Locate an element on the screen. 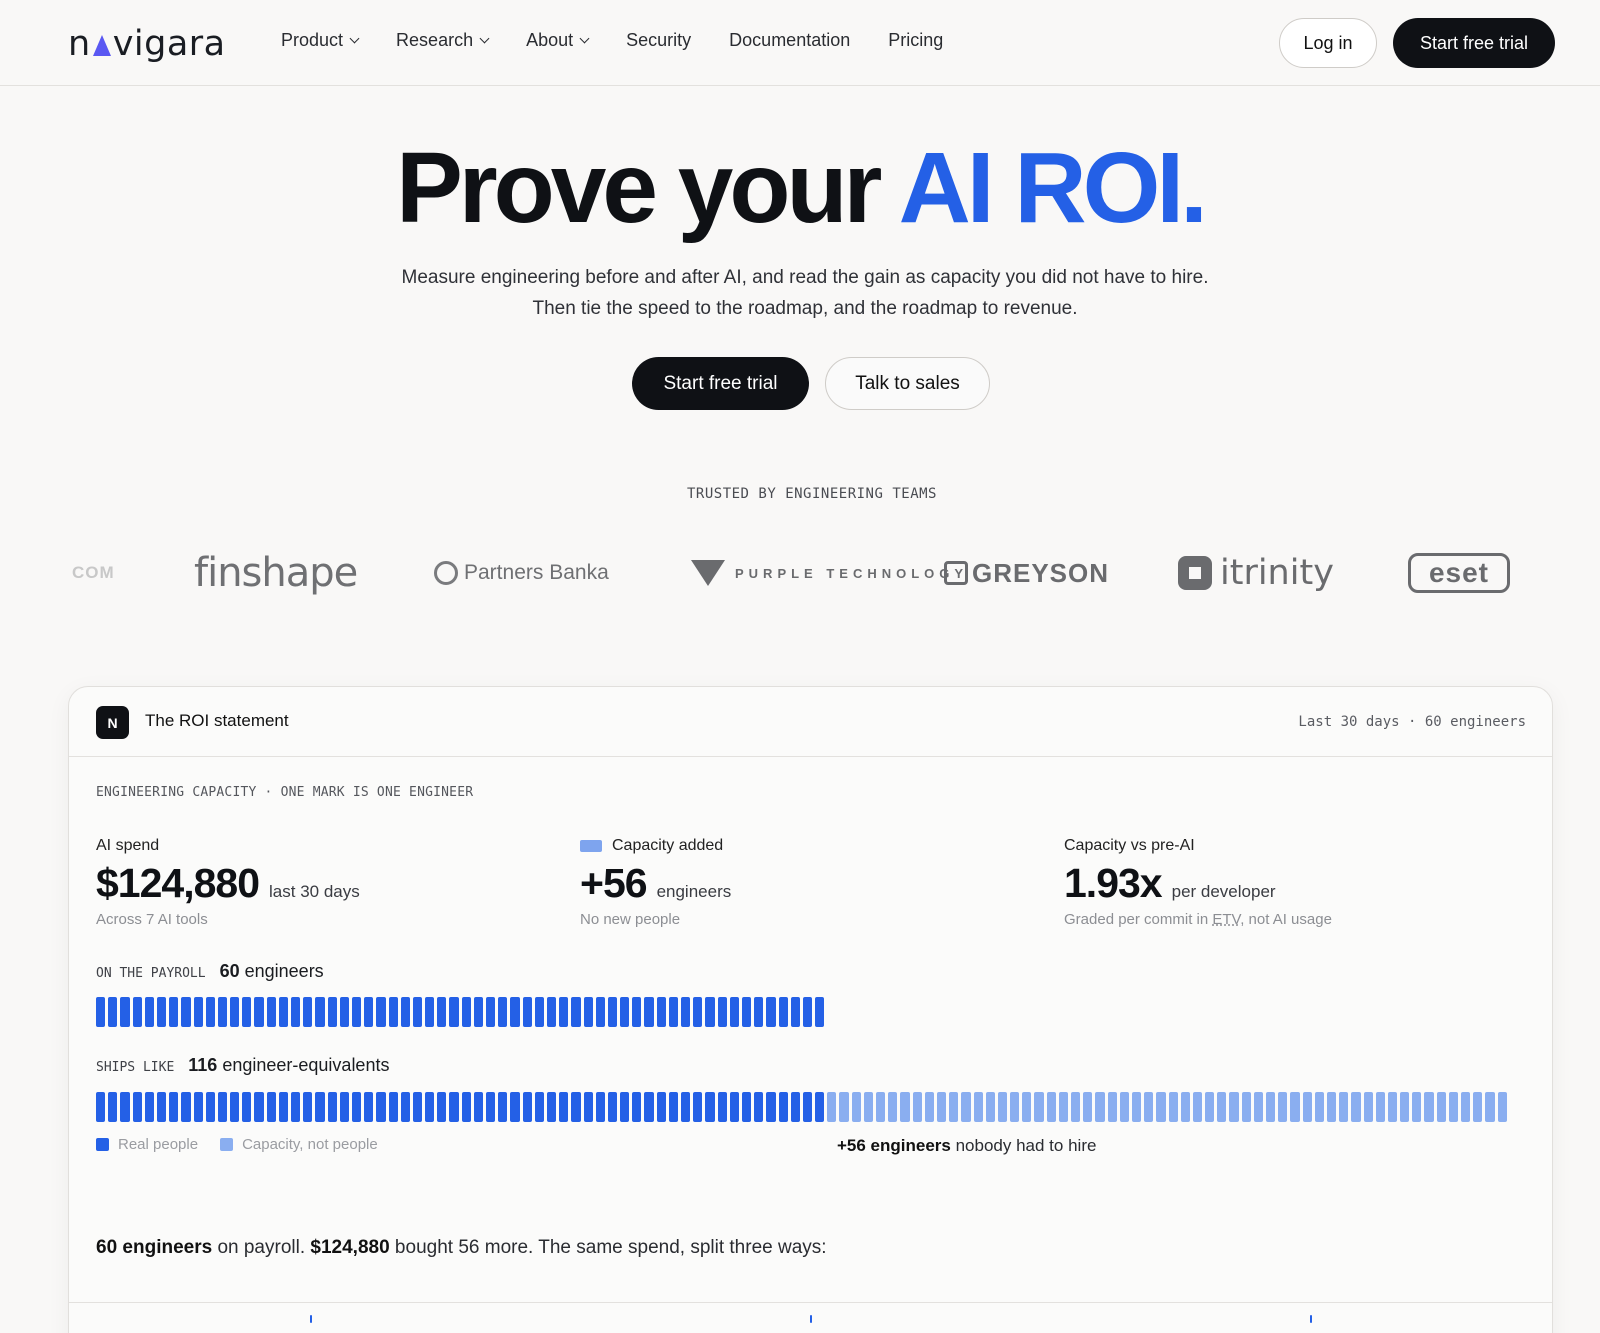 Image resolution: width=1600 pixels, height=1333 pixels. logo-partners-banka: Partners Banka is located at coordinates (521, 573).